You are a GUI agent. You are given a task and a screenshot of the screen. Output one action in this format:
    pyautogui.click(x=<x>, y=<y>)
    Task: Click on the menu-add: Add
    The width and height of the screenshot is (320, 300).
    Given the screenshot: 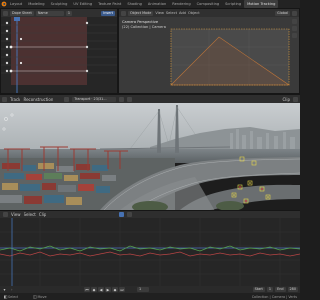 What is the action you would take?
    pyautogui.click(x=182, y=13)
    